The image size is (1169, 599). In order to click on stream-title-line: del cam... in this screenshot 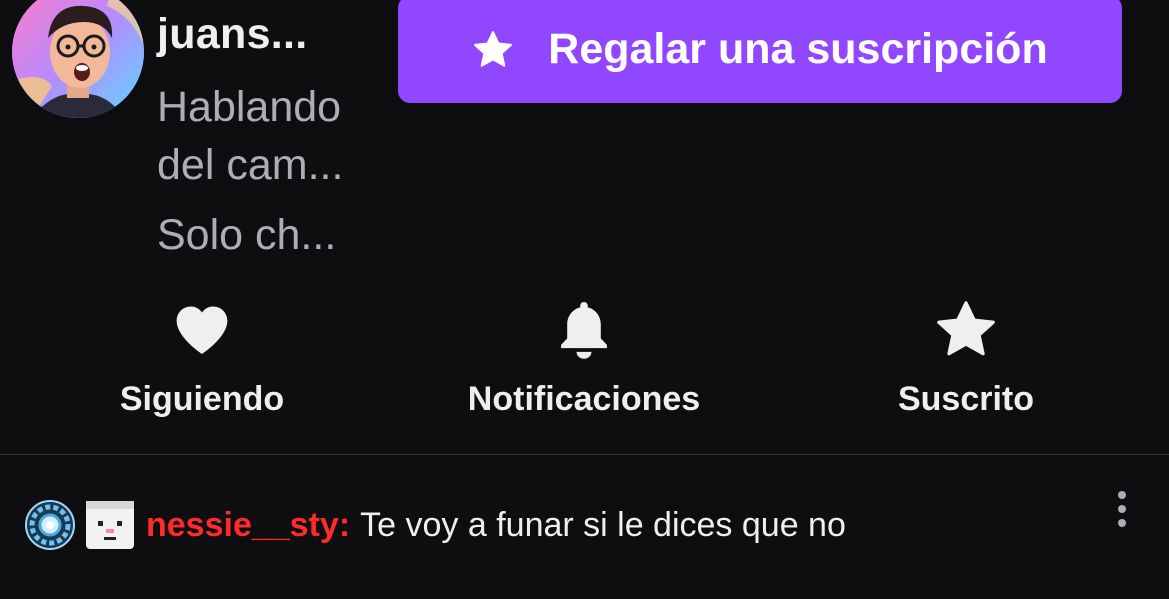, I will do `click(250, 165)`.